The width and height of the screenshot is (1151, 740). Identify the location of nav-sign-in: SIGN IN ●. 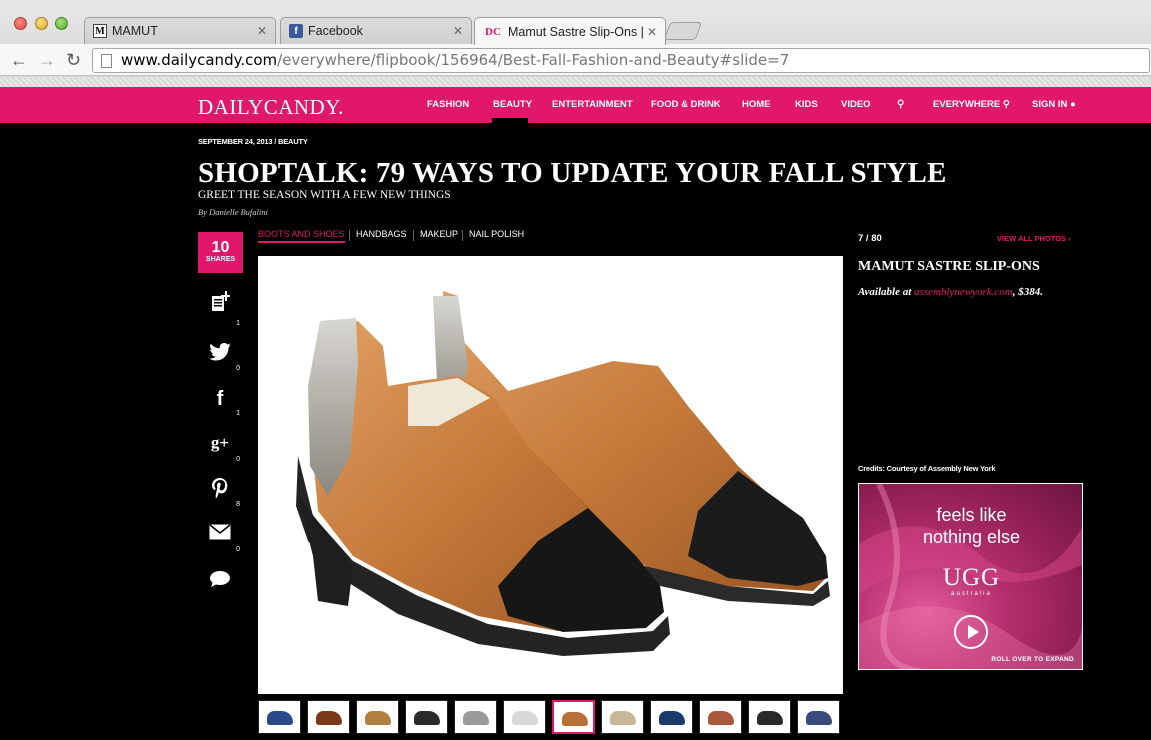
(1054, 104).